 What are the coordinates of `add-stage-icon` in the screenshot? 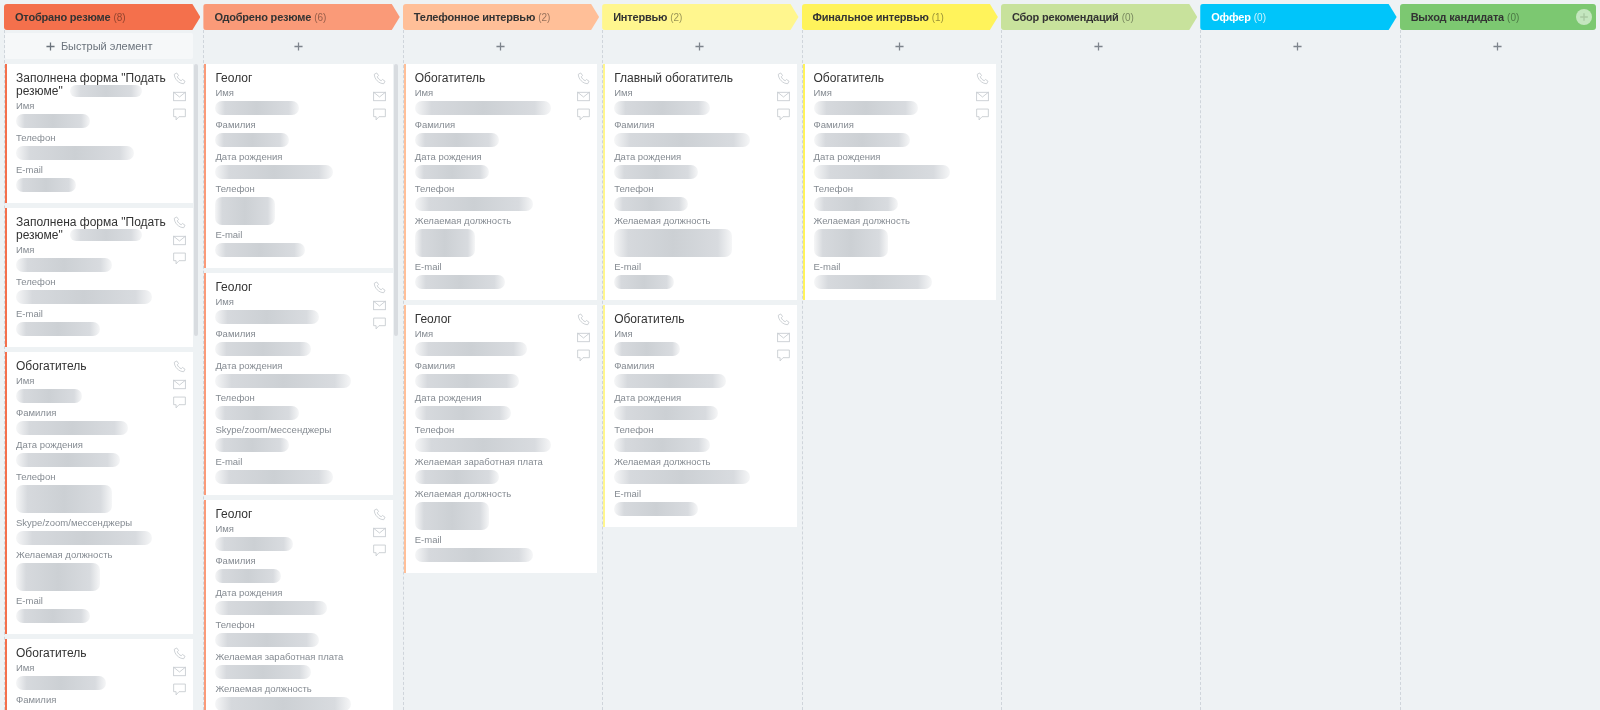 It's located at (1584, 17).